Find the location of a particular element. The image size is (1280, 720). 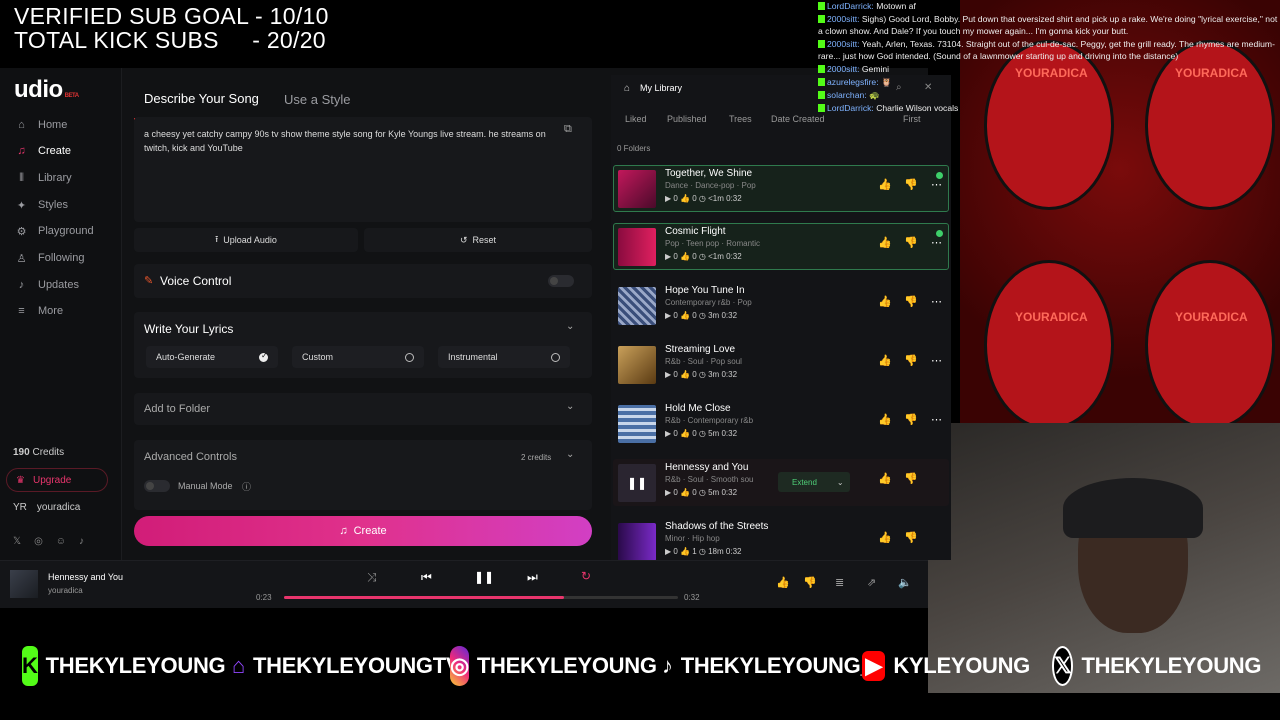

voice-control-row: ✎ Voice Control is located at coordinates (363, 281).